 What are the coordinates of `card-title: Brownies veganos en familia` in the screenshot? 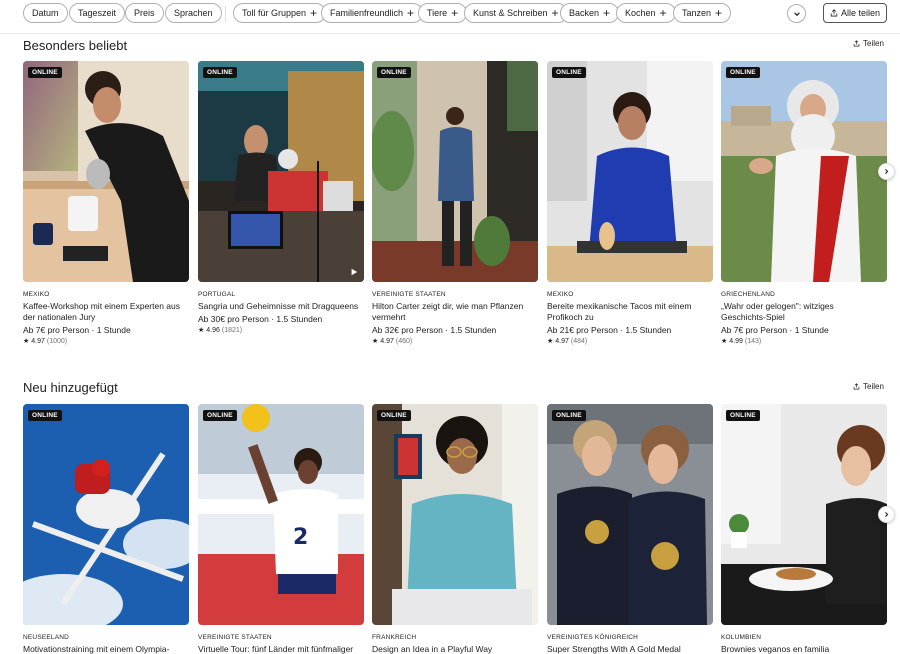 It's located at (804, 649).